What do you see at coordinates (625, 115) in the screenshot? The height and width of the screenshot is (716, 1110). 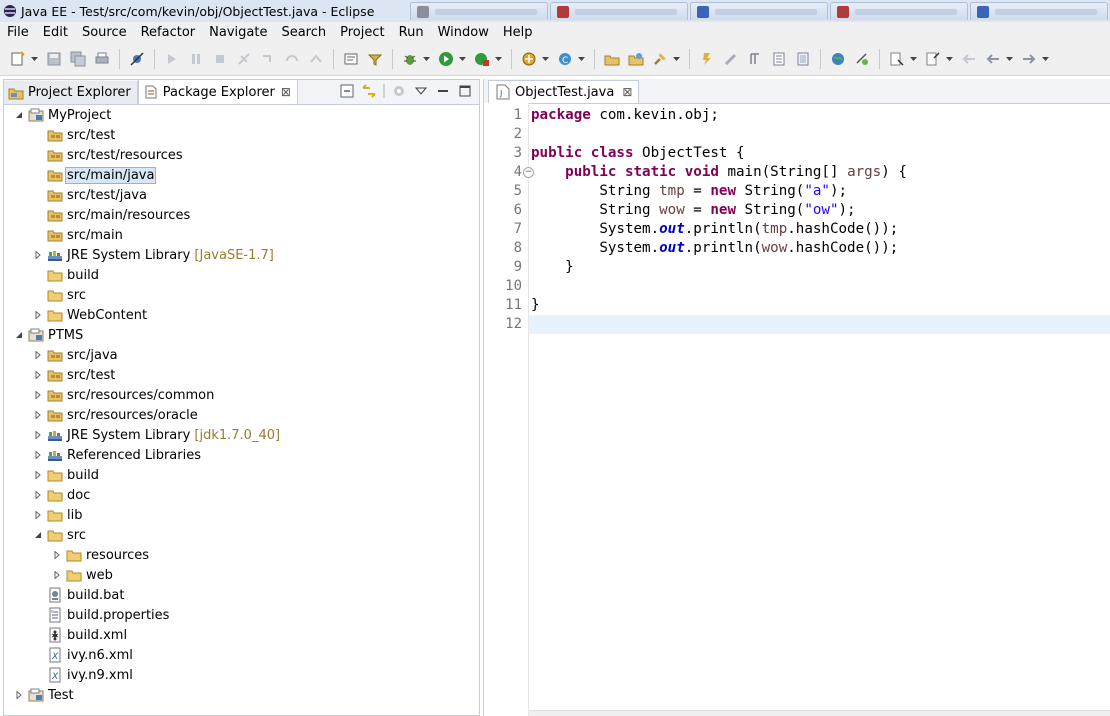 I see `code-line: package com.kevin.obj;` at bounding box center [625, 115].